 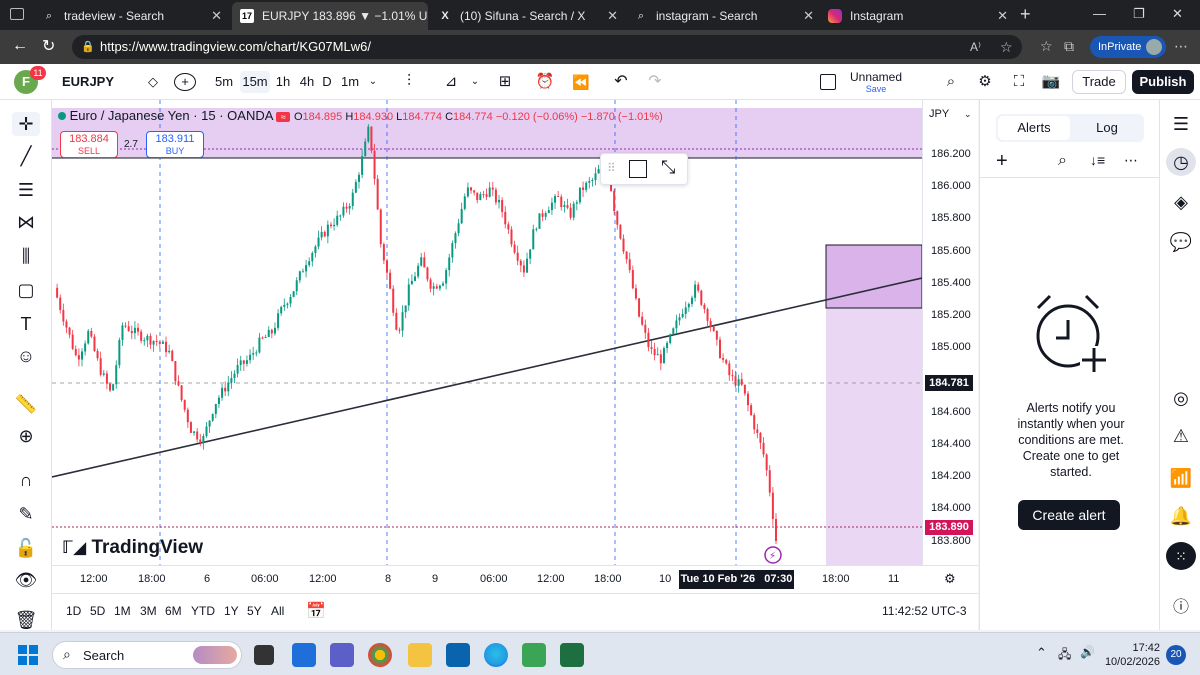 What do you see at coordinates (1181, 162) in the screenshot?
I see `alerts-clock-icon: ◷` at bounding box center [1181, 162].